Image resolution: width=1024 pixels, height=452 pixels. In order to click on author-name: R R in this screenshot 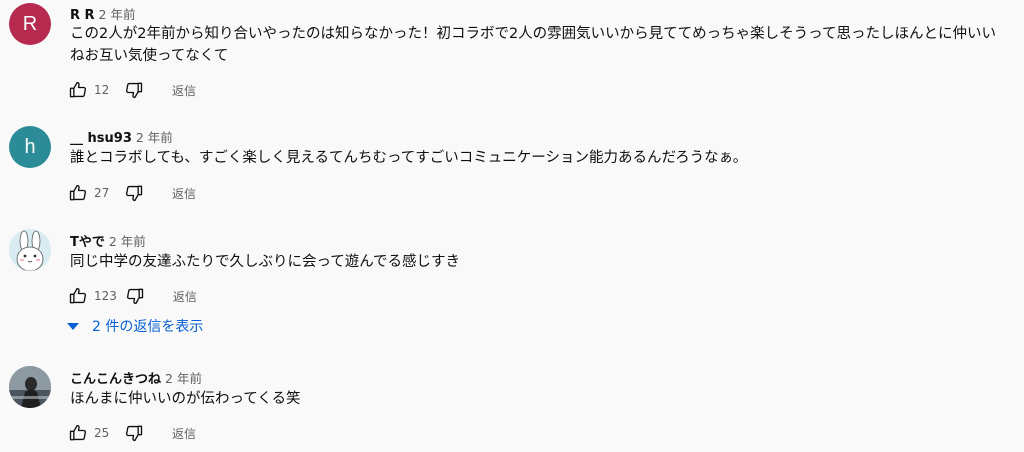, I will do `click(82, 15)`.